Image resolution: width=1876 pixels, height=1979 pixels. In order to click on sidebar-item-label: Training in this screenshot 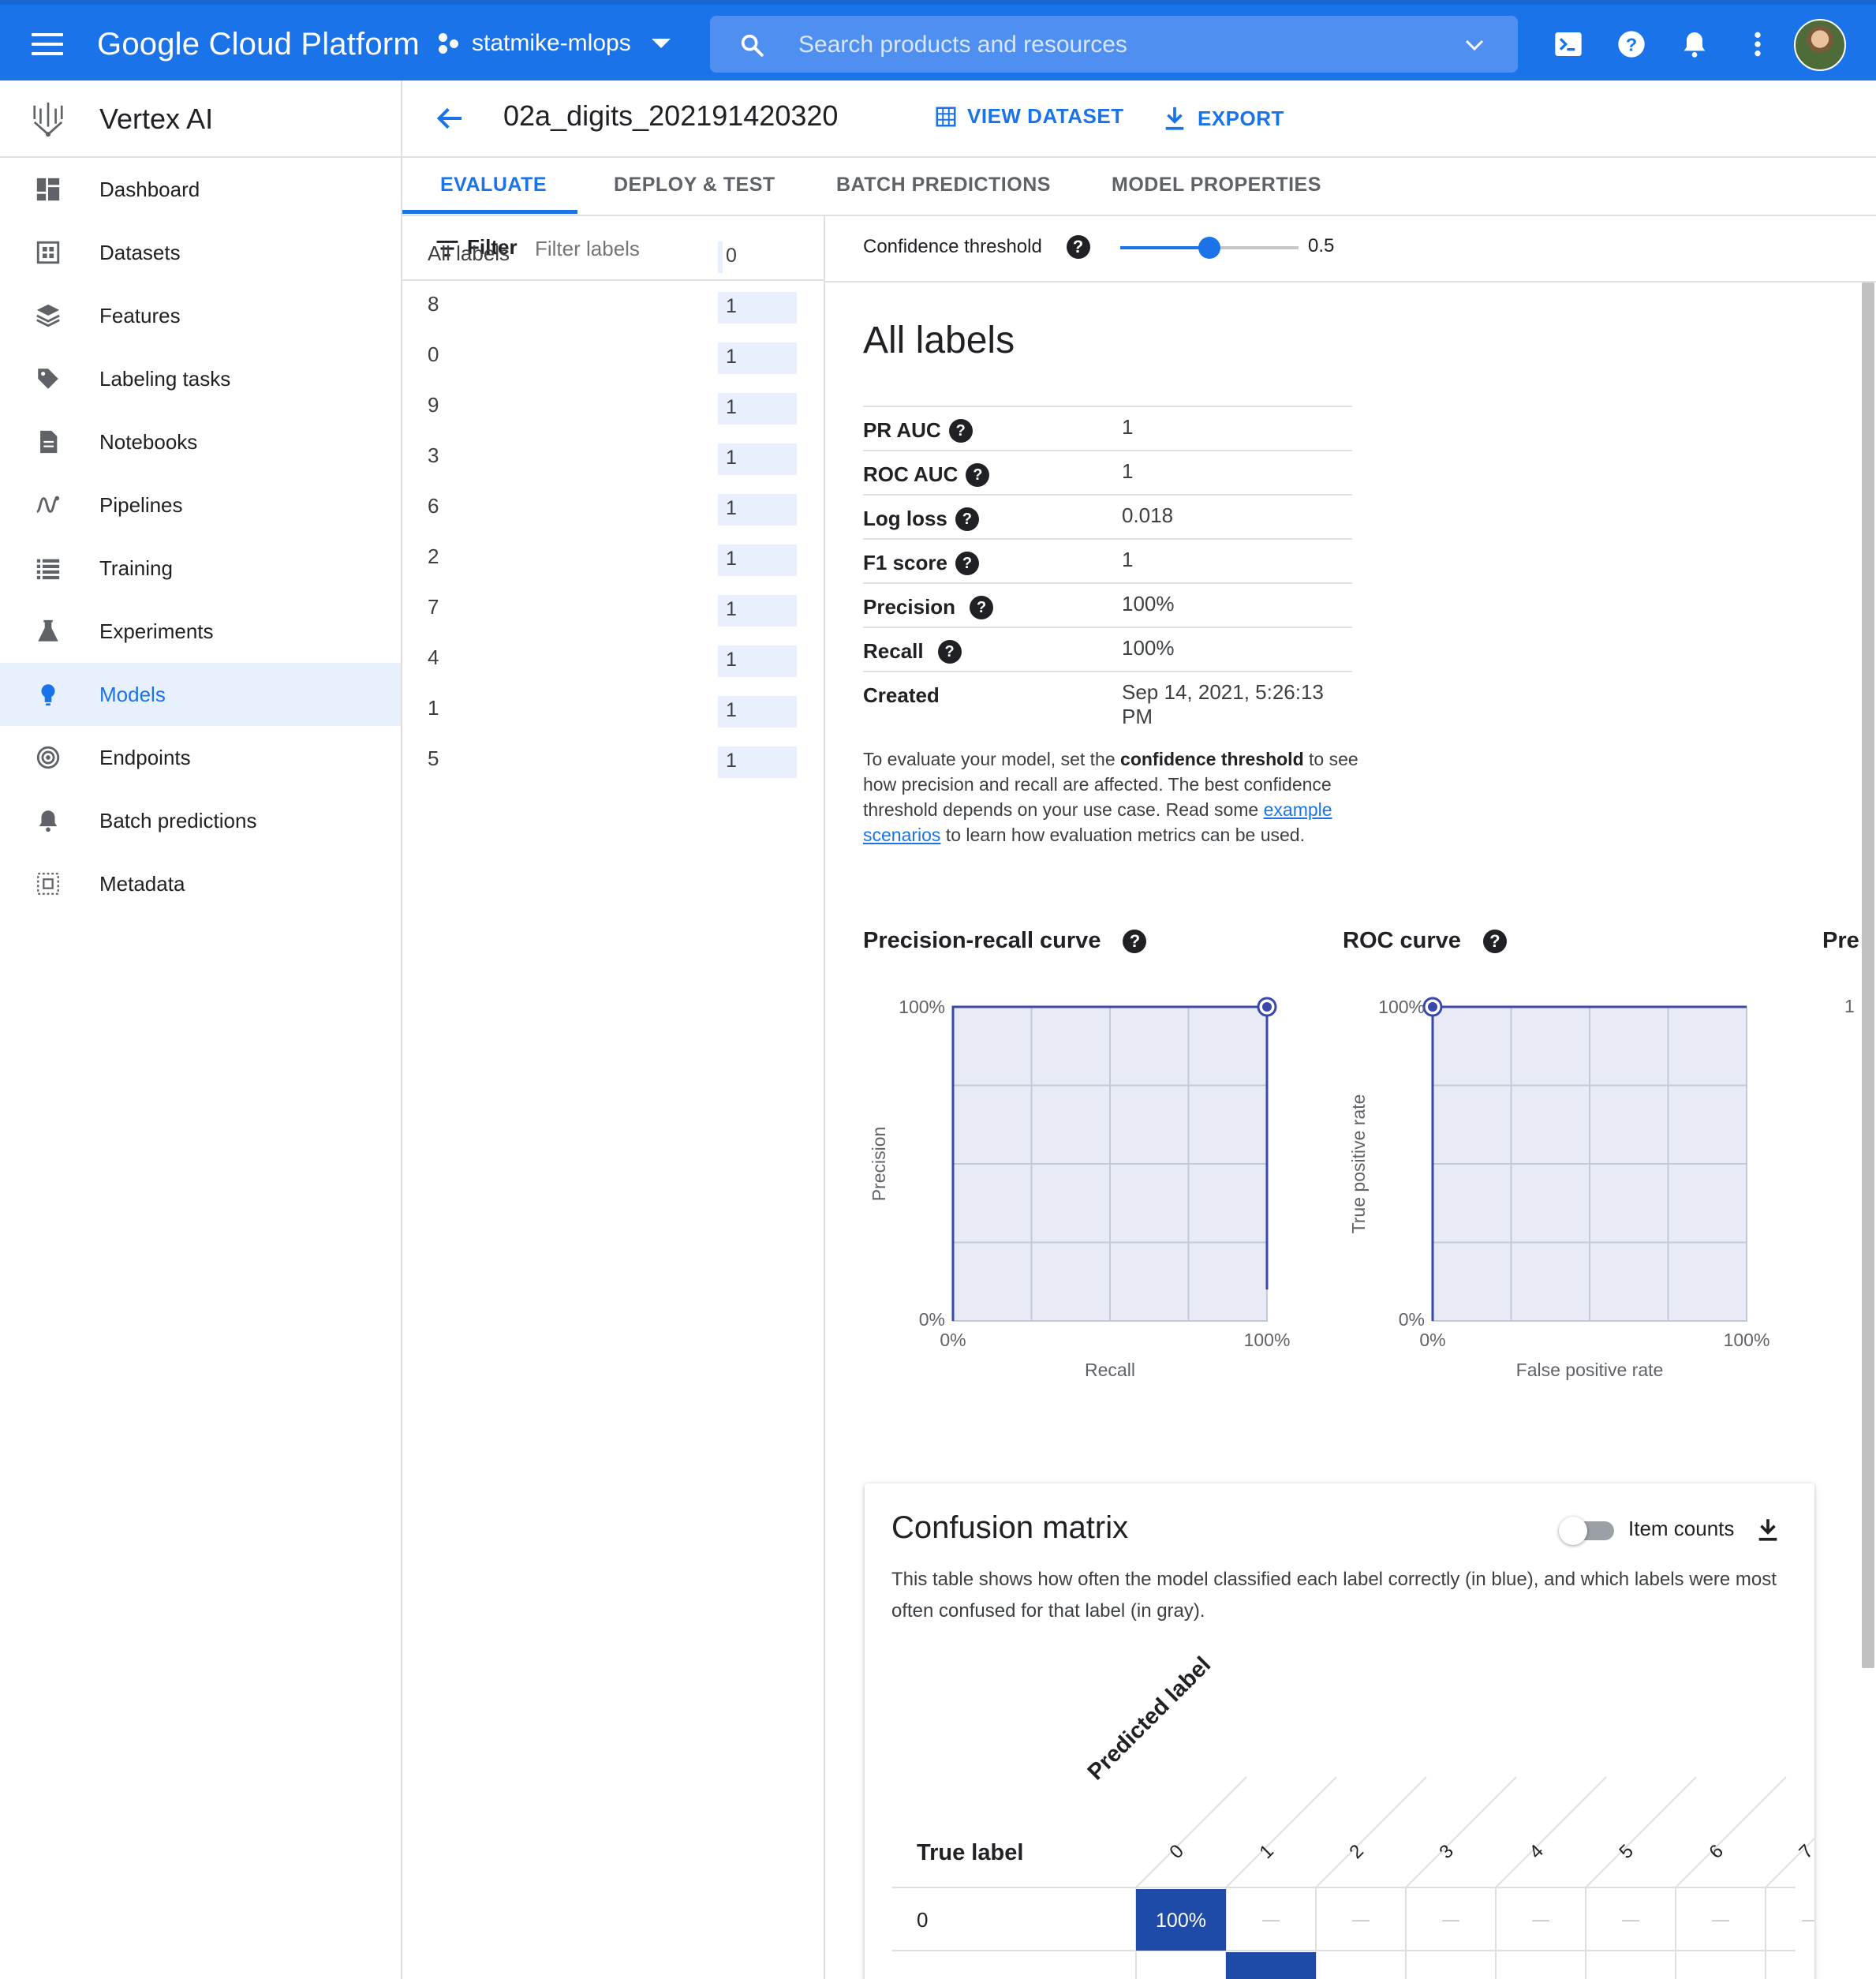, I will do `click(136, 568)`.